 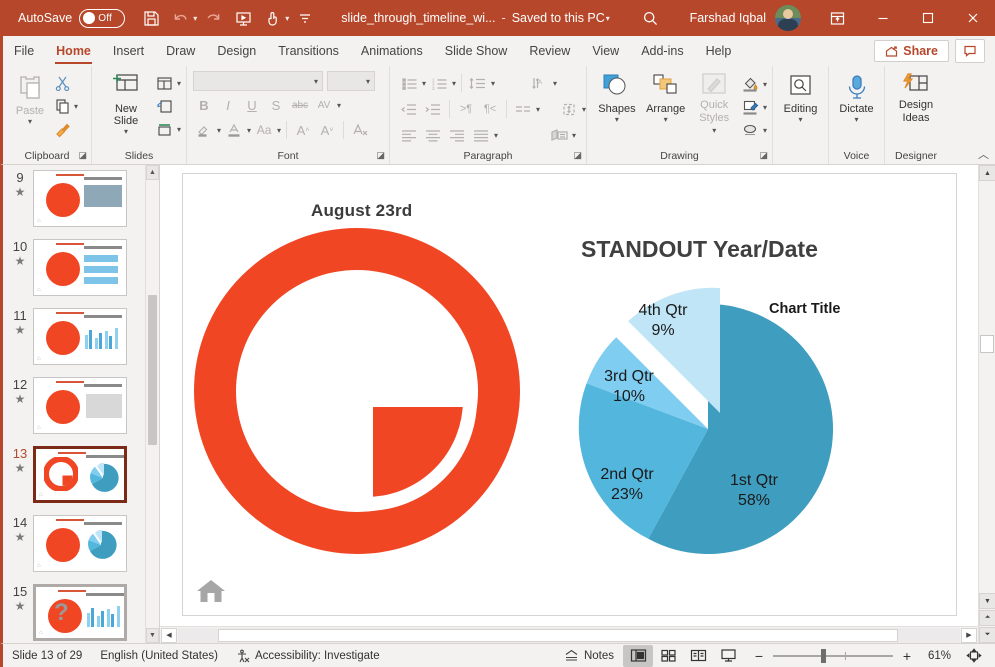 What do you see at coordinates (128, 51) in the screenshot?
I see `tab-insert: Insert` at bounding box center [128, 51].